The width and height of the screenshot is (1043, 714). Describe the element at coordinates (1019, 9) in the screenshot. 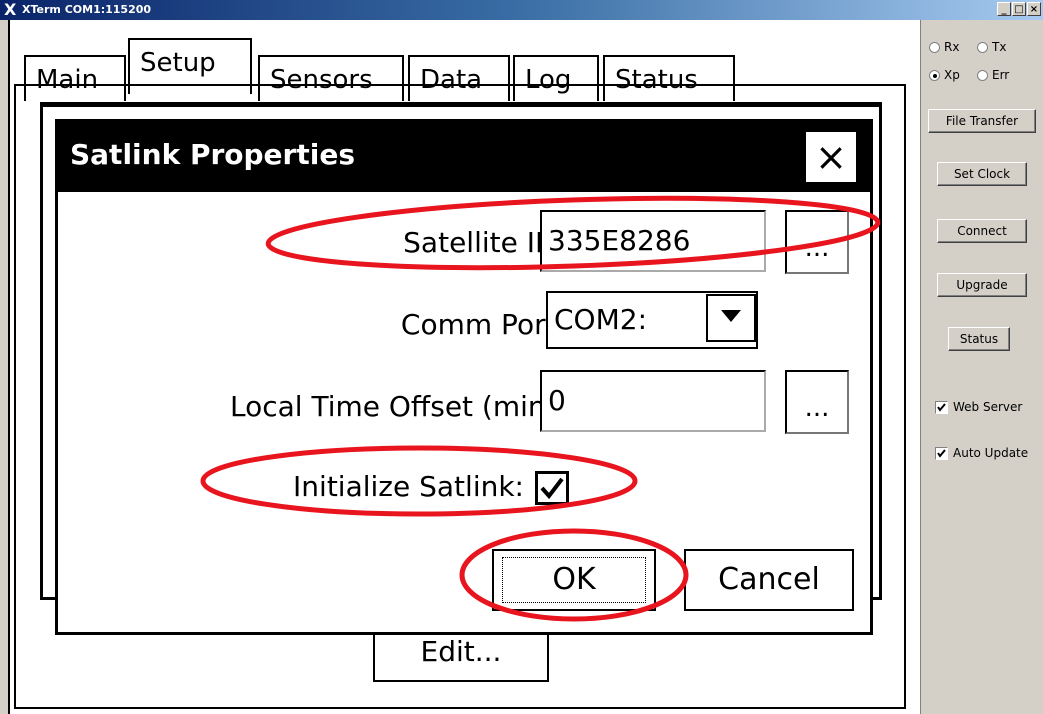

I see `maximize-button: □` at that location.